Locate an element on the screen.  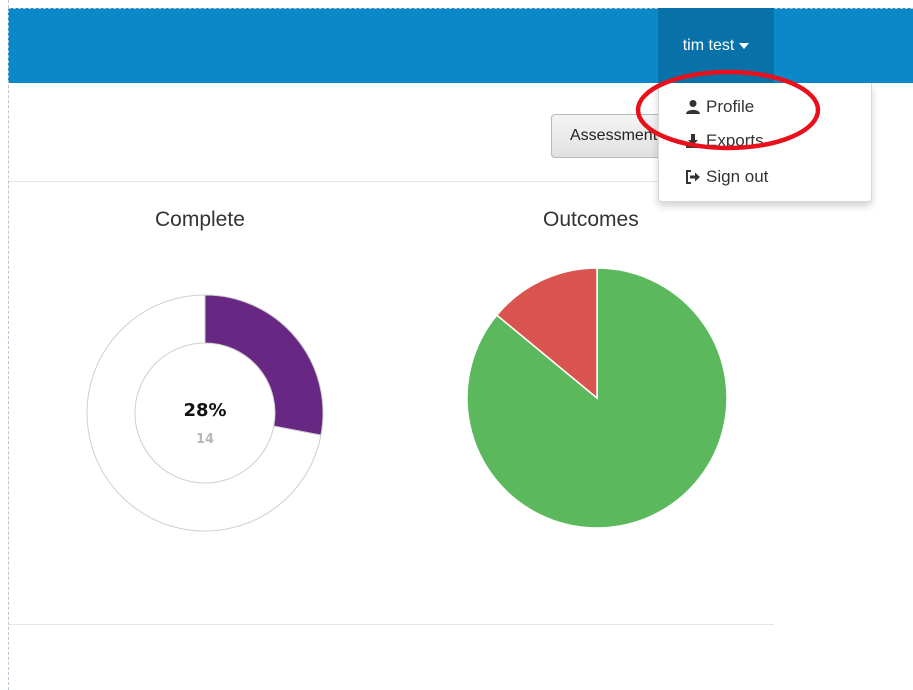
dropdown-item-profile: Profile is located at coordinates (719, 107).